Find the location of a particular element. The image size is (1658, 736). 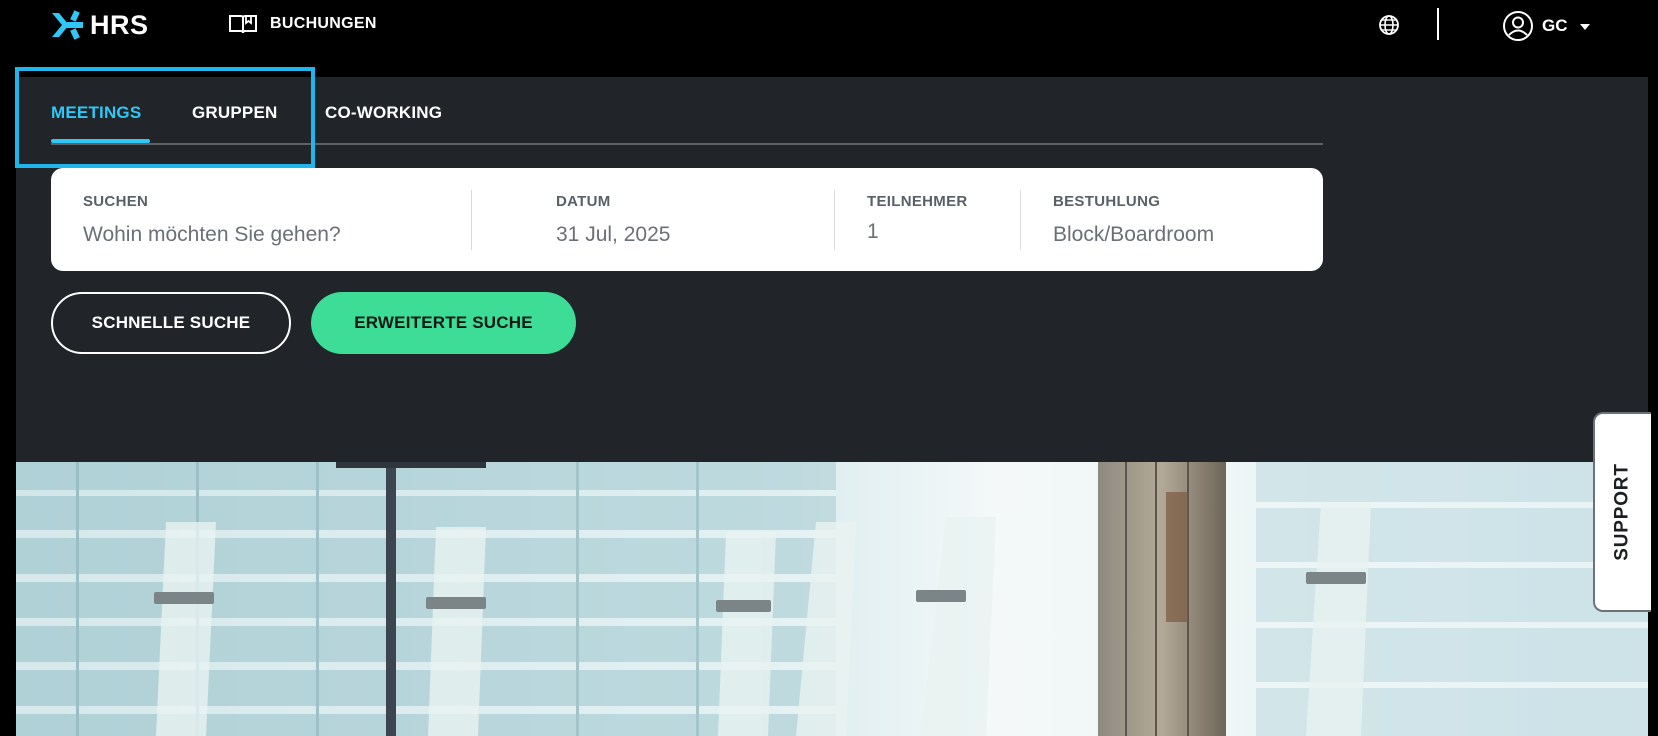

support-tab: SUPPORT is located at coordinates (1622, 512).